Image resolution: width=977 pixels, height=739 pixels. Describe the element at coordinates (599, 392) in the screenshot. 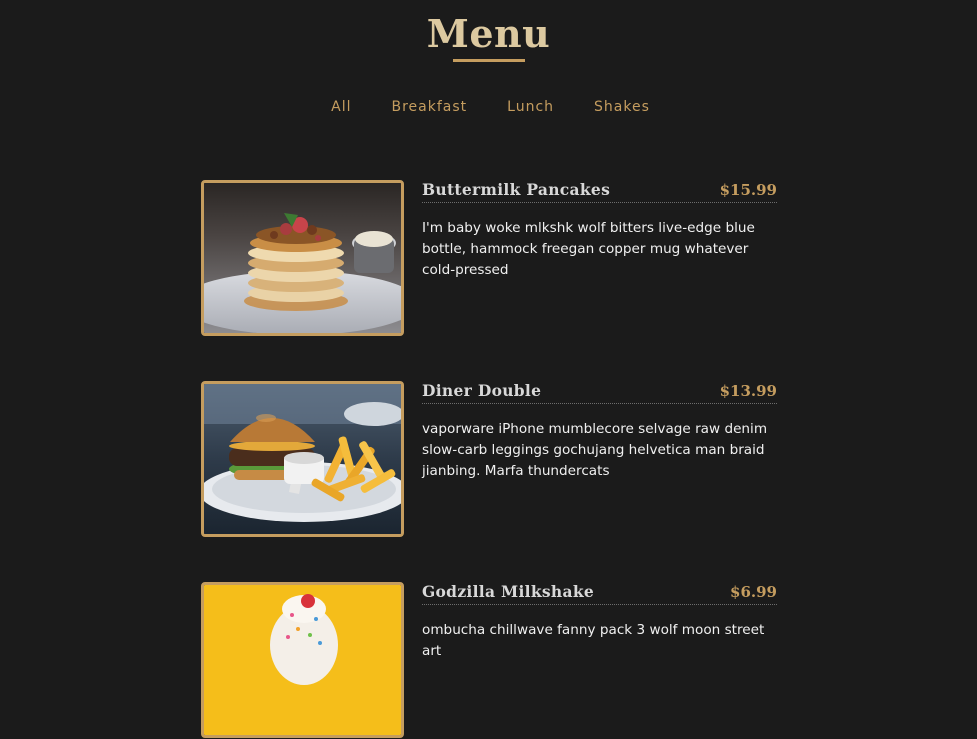

I see `menu-item-header: Diner Double $13.99` at that location.